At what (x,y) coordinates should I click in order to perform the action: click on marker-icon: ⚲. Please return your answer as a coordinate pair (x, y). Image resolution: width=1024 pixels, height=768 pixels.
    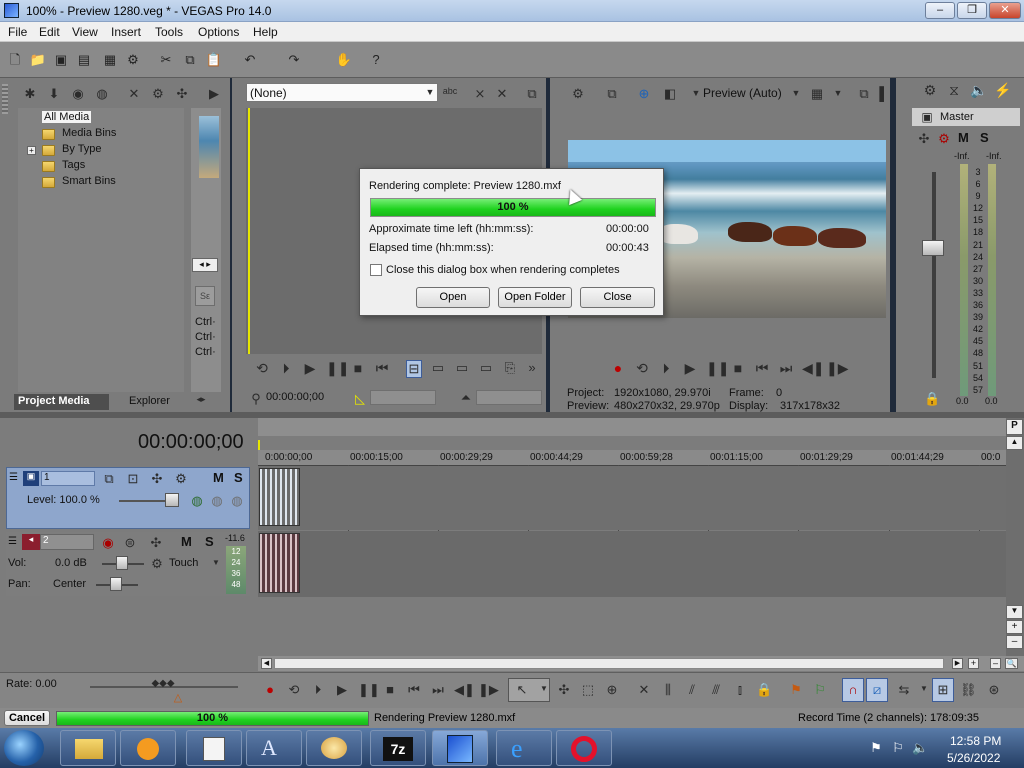
    Looking at the image, I should click on (256, 399).